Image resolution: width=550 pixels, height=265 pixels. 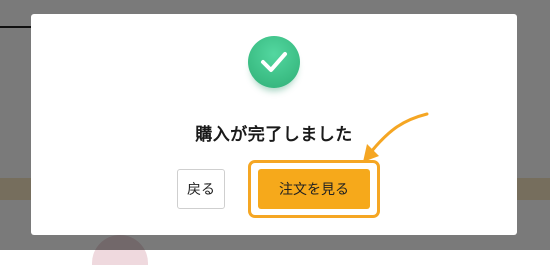 I want to click on back-button: 戻る, so click(x=201, y=189).